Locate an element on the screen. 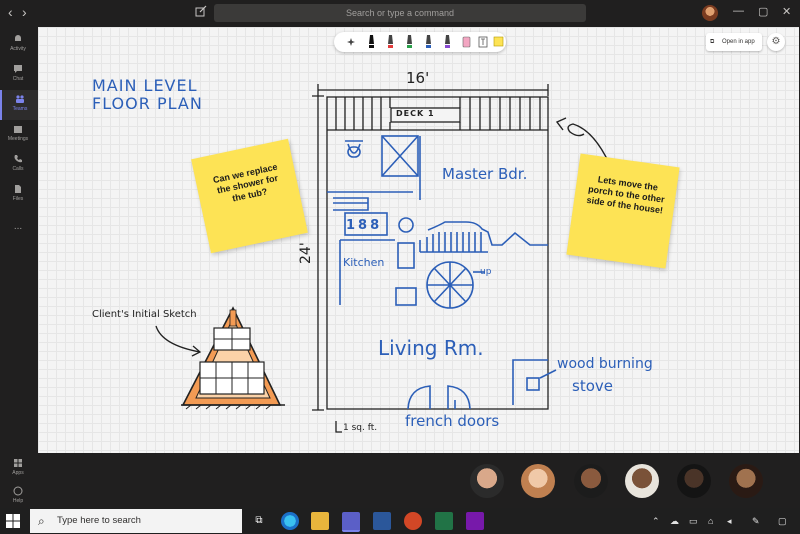 The height and width of the screenshot is (534, 800). master-bedroom-label: Master Bdr. is located at coordinates (485, 174).